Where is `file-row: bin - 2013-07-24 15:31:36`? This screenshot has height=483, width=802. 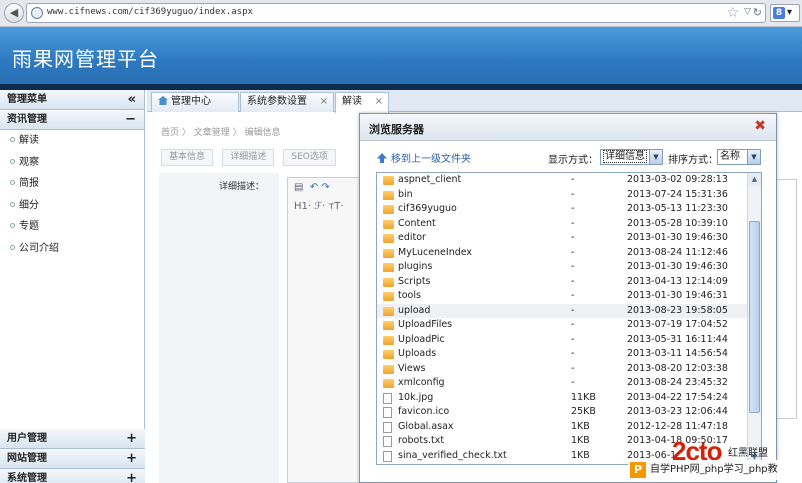 file-row: bin - 2013-07-24 15:31:36 is located at coordinates (562, 195).